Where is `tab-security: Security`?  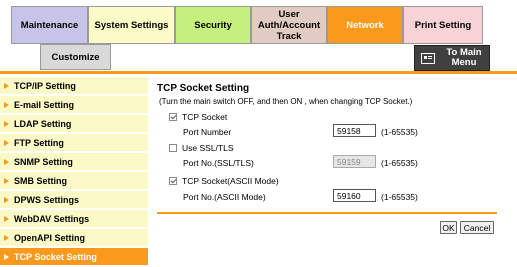
tab-security: Security is located at coordinates (213, 25).